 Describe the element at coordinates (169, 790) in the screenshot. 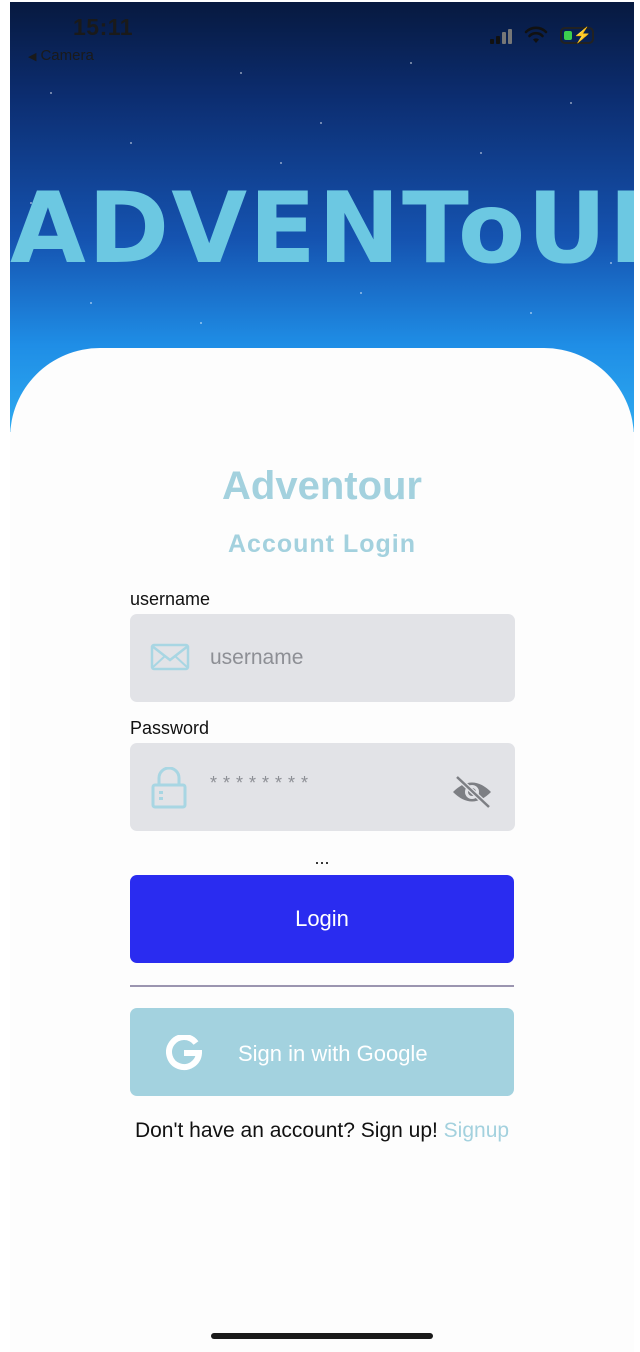

I see `lock-icon` at that location.